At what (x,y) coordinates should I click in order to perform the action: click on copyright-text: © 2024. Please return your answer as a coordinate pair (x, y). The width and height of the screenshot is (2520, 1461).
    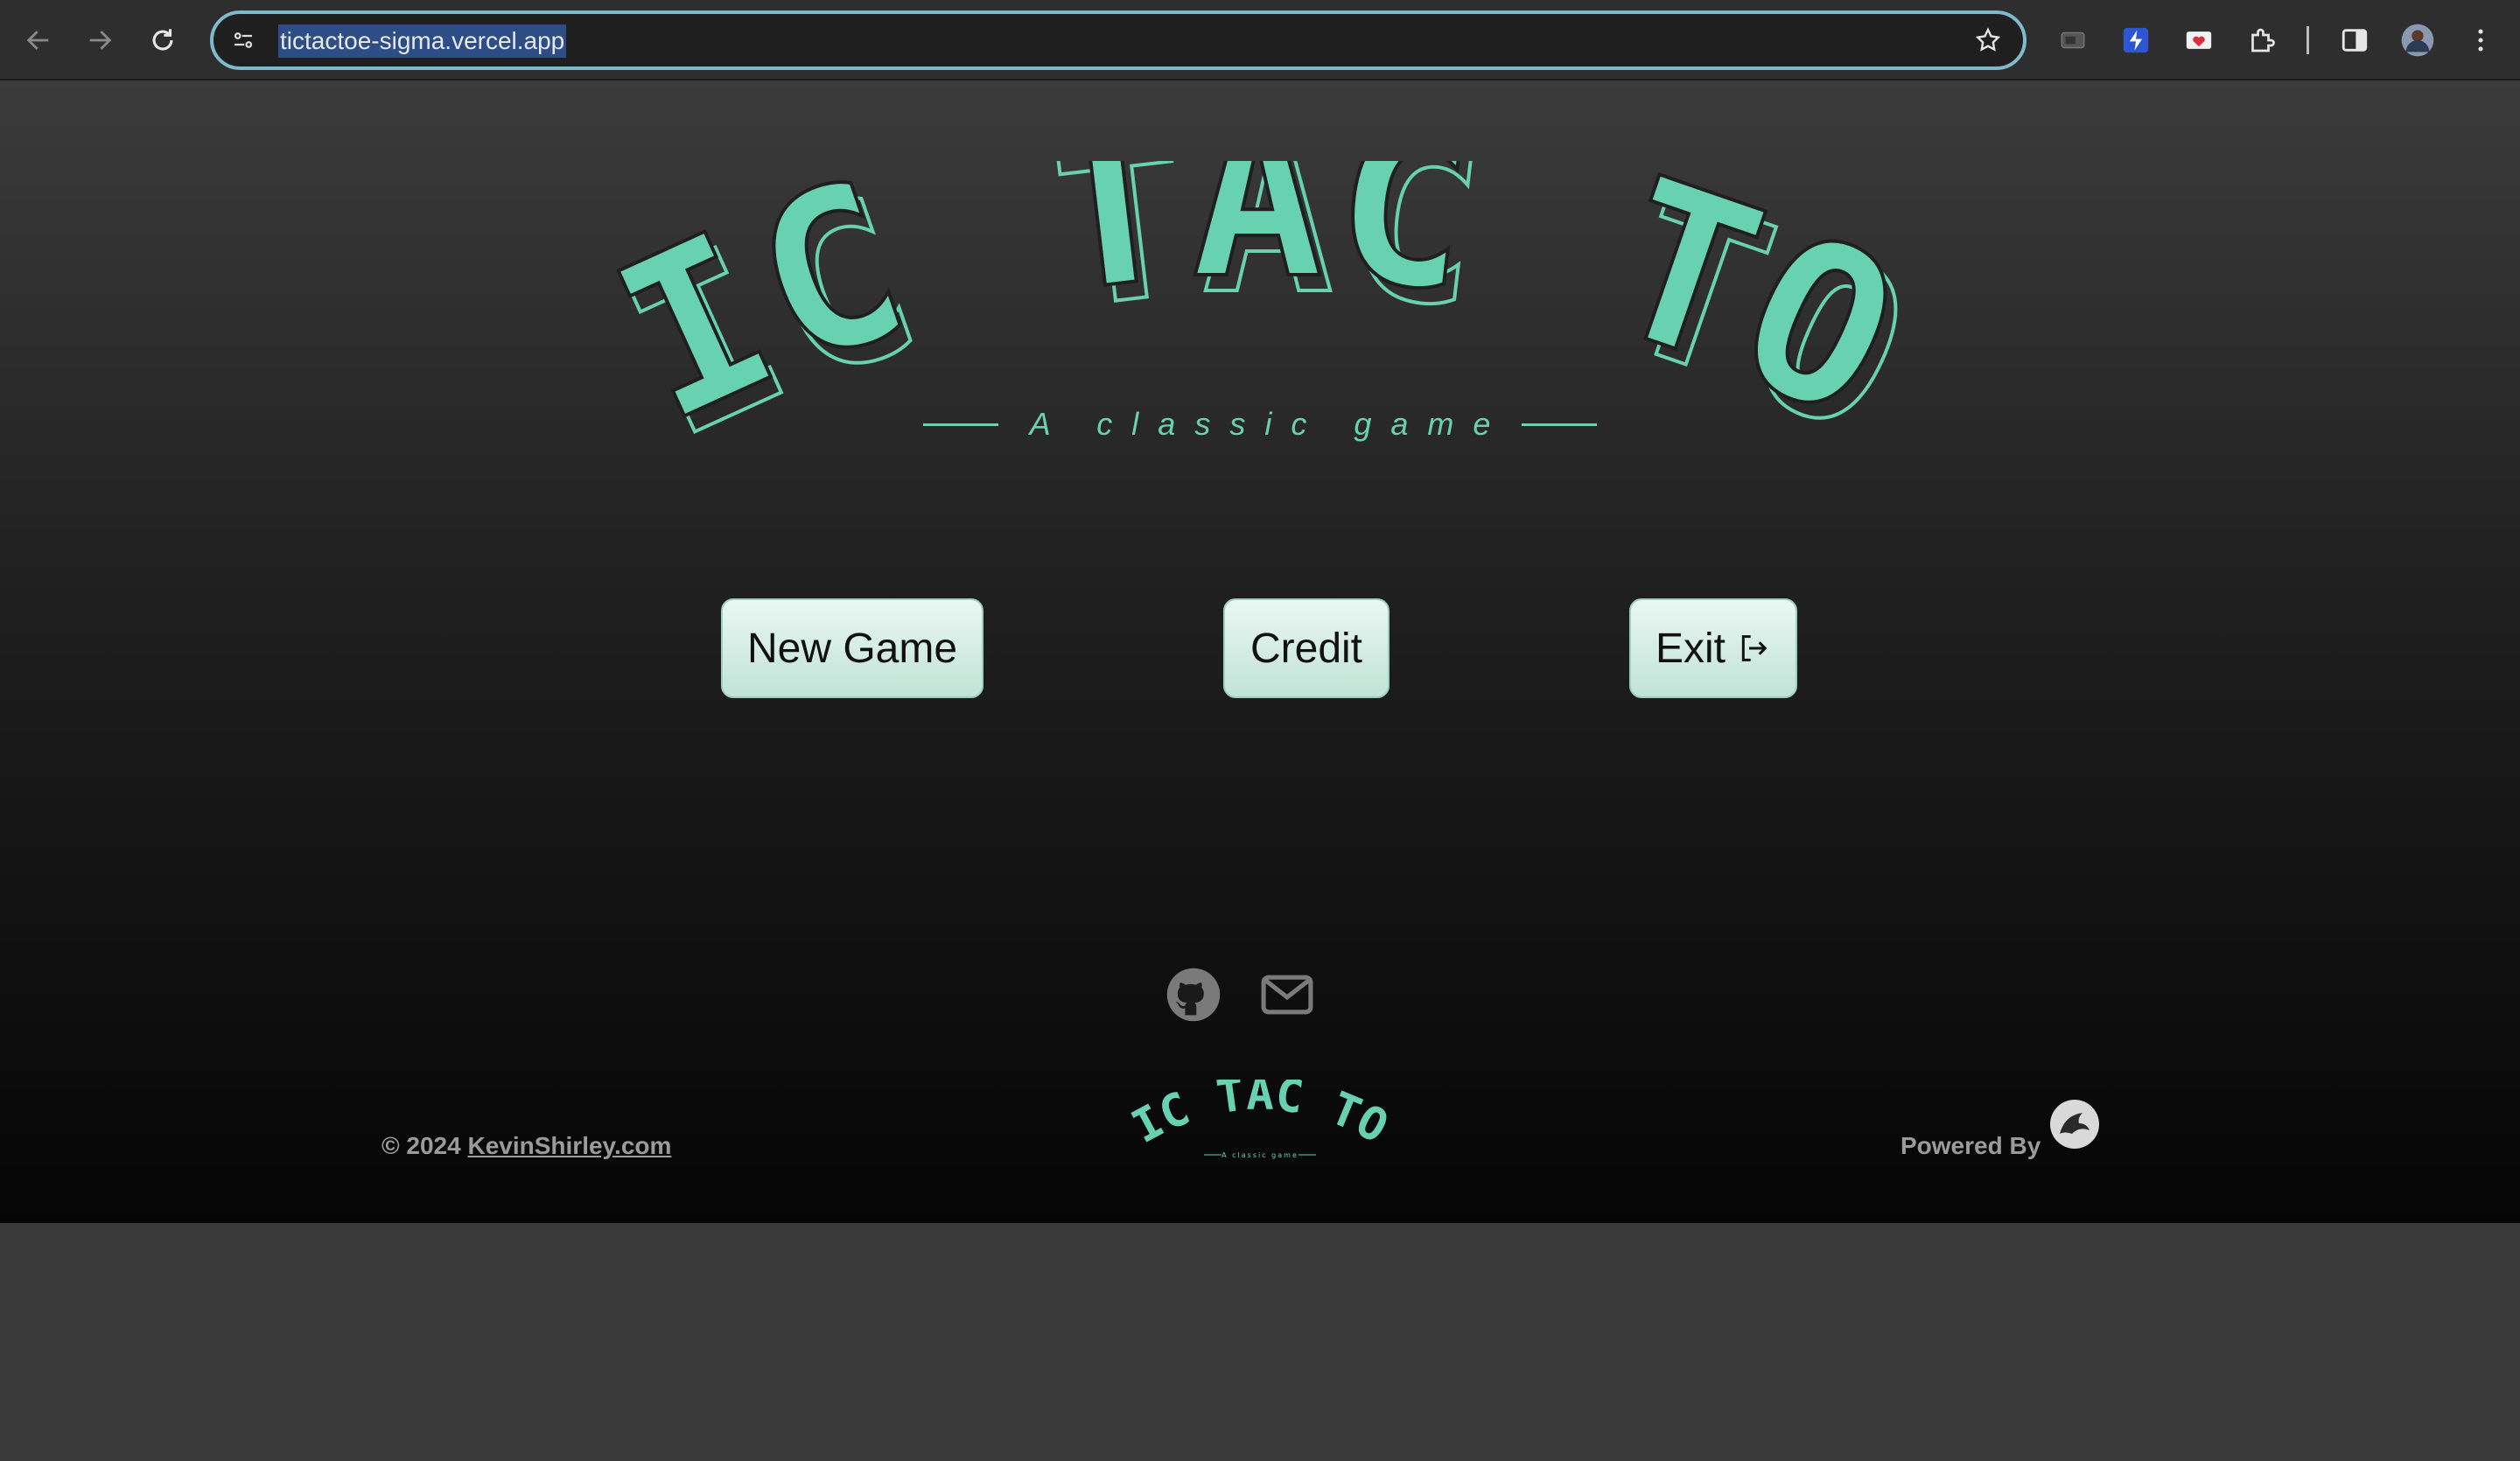
    Looking at the image, I should click on (421, 1145).